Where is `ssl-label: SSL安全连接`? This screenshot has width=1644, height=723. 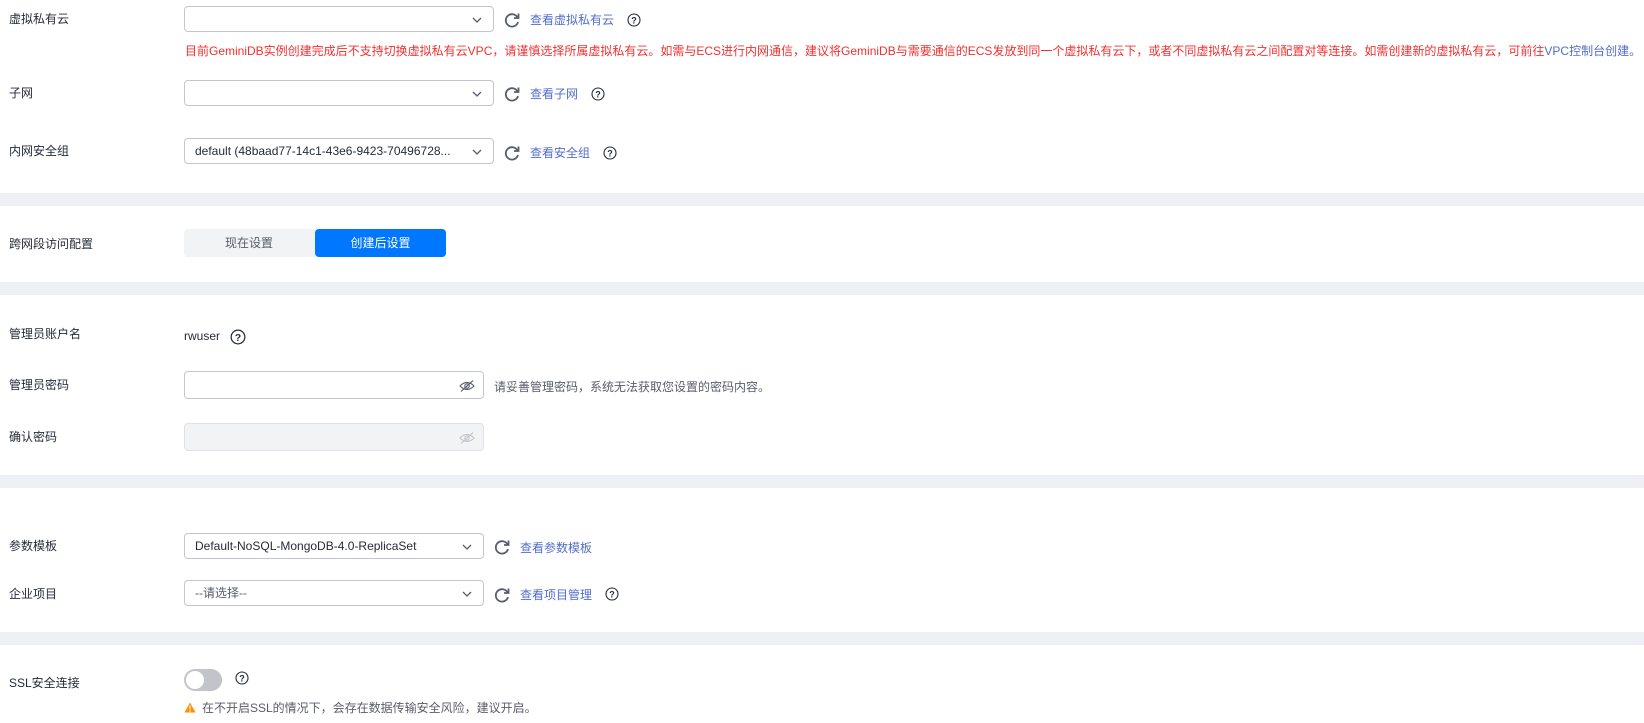 ssl-label: SSL安全连接 is located at coordinates (44, 683).